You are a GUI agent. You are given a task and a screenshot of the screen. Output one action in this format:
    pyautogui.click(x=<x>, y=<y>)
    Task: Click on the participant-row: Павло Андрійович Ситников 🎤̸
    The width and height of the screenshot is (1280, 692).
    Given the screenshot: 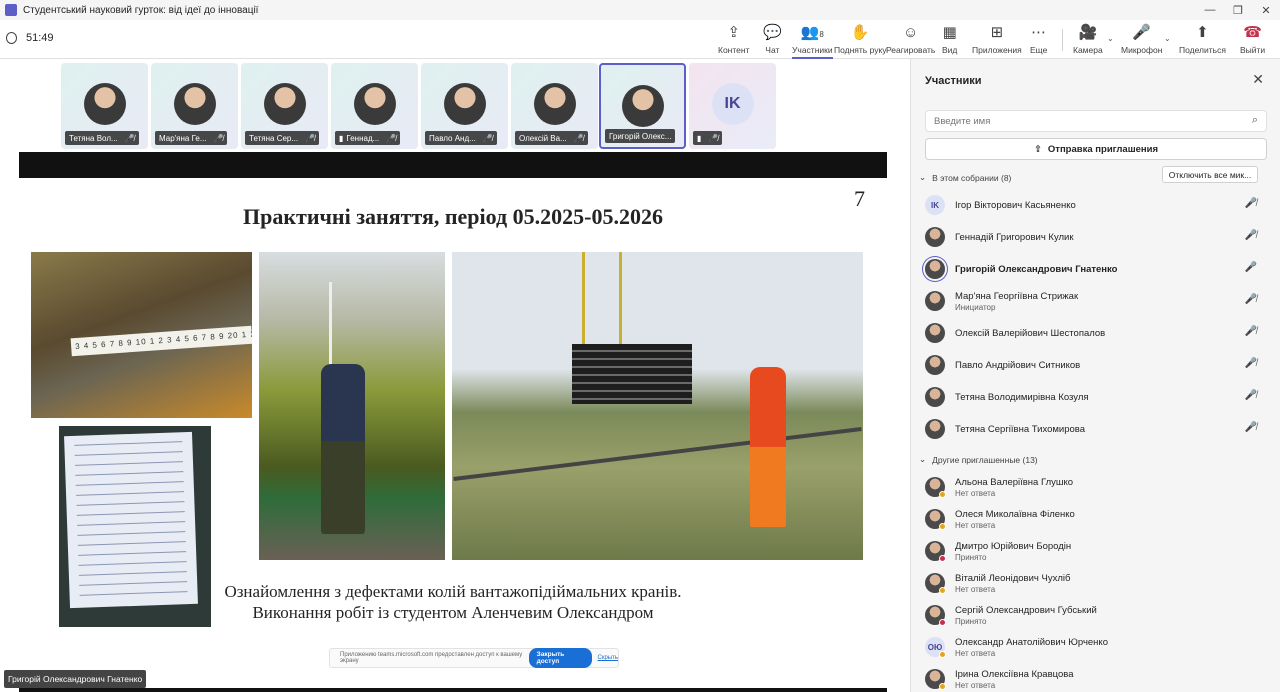 What is the action you would take?
    pyautogui.click(x=1096, y=365)
    